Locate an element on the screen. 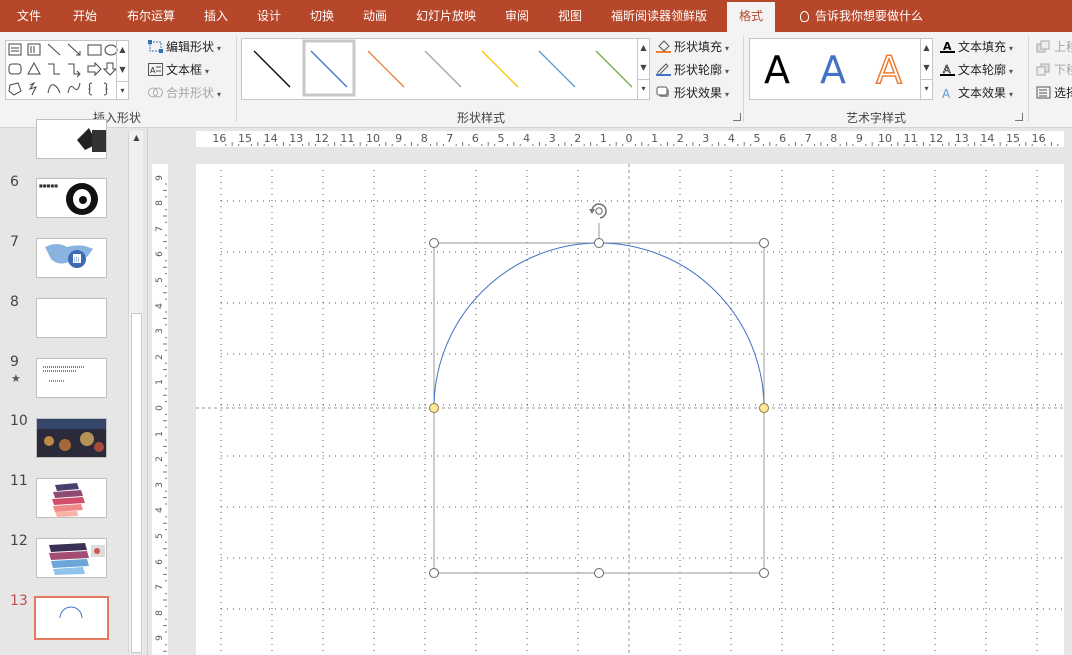  thumbnail-scrollbar: ▲ is located at coordinates (135, 392).